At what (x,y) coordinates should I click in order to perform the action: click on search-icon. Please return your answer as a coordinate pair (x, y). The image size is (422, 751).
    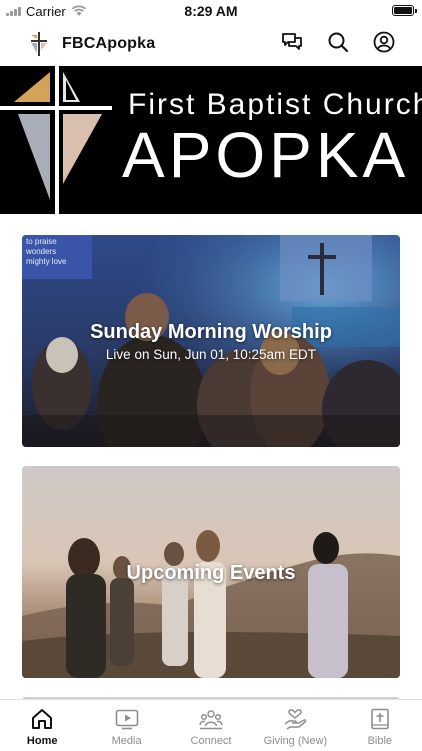
    Looking at the image, I should click on (338, 42).